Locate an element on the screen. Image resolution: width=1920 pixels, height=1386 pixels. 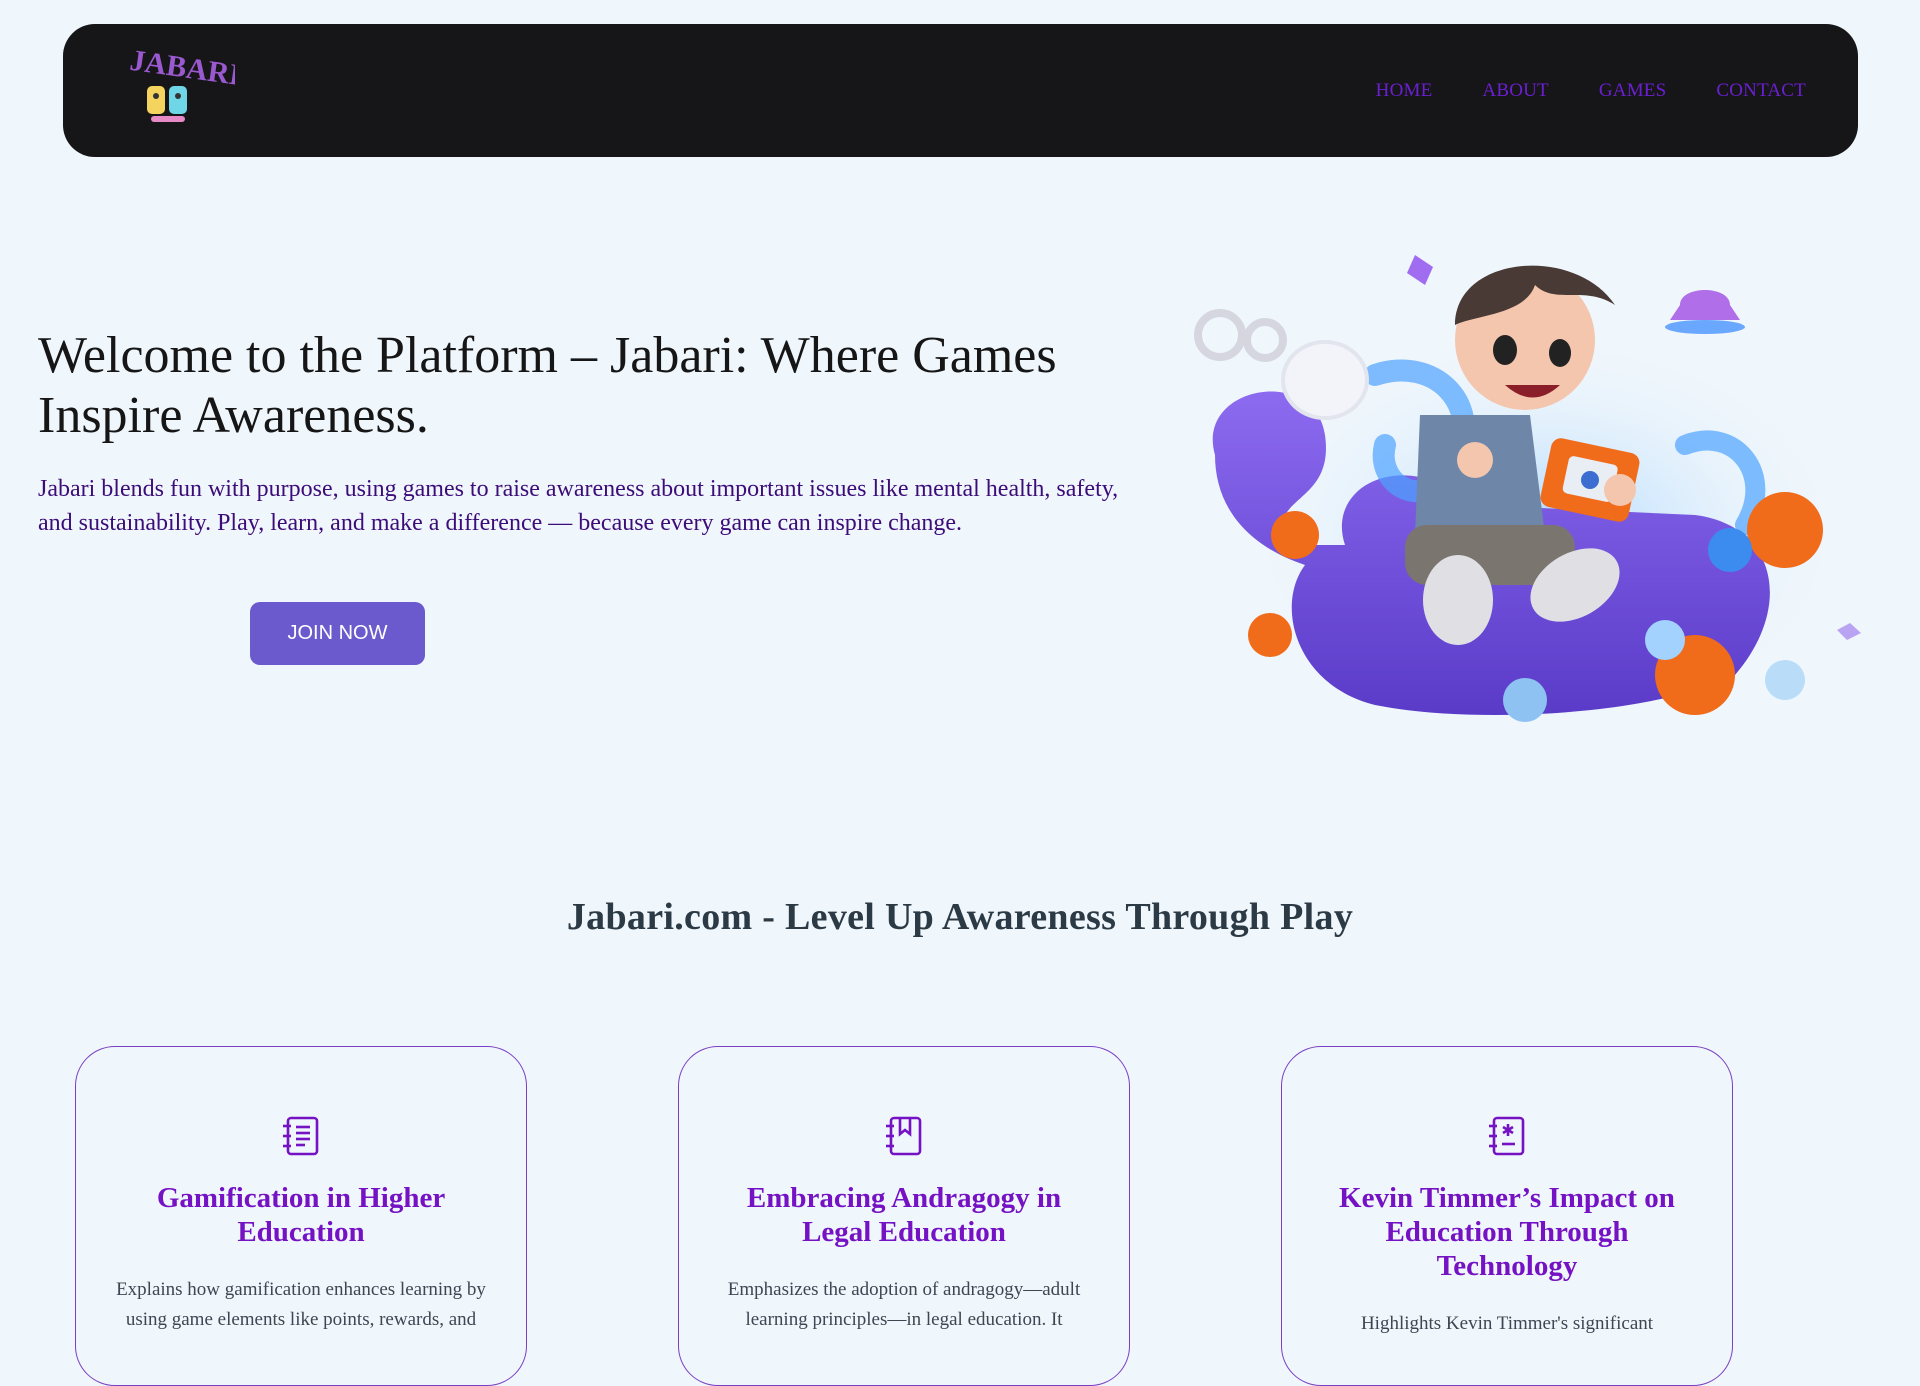
nav-games: GAMES is located at coordinates (1633, 91).